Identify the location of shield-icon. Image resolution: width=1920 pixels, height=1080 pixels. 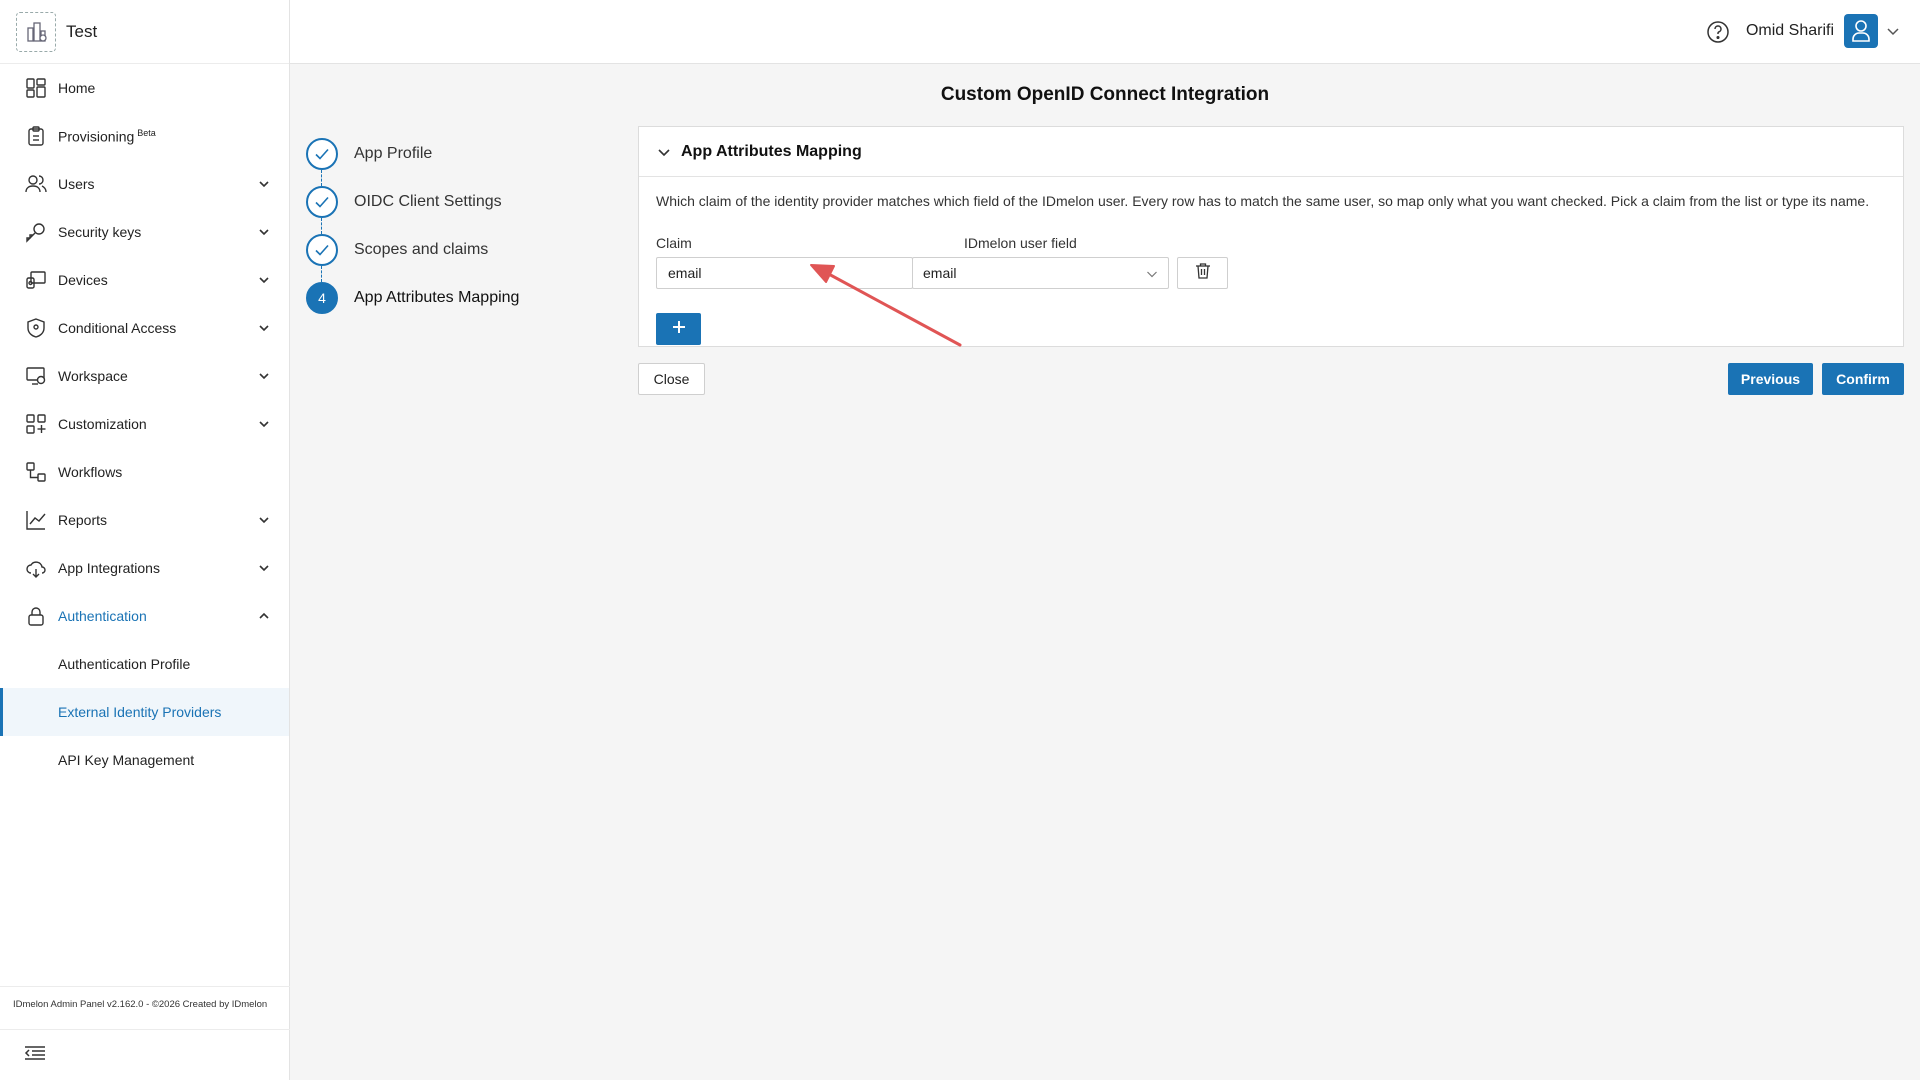
(36, 328).